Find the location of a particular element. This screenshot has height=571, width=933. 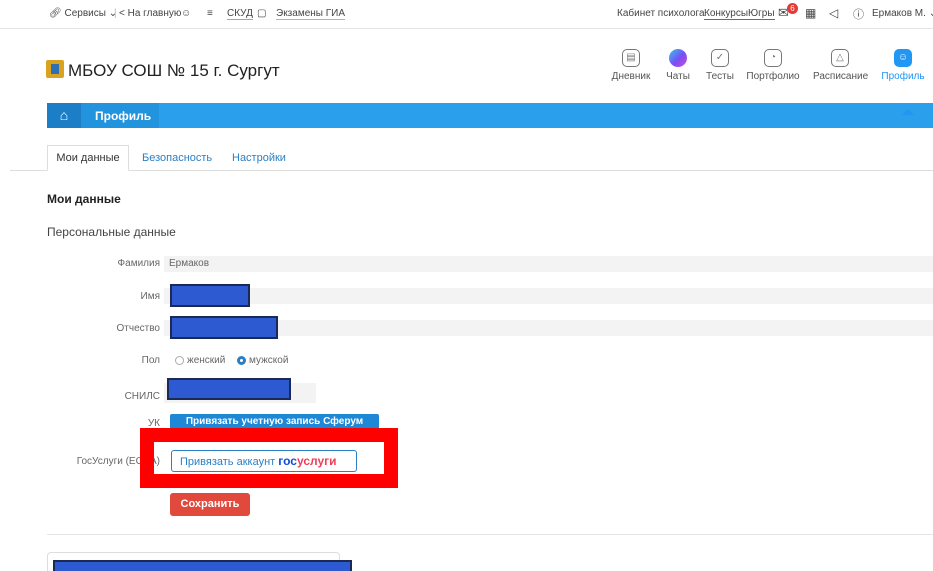

section-band is located at coordinates (490, 115).